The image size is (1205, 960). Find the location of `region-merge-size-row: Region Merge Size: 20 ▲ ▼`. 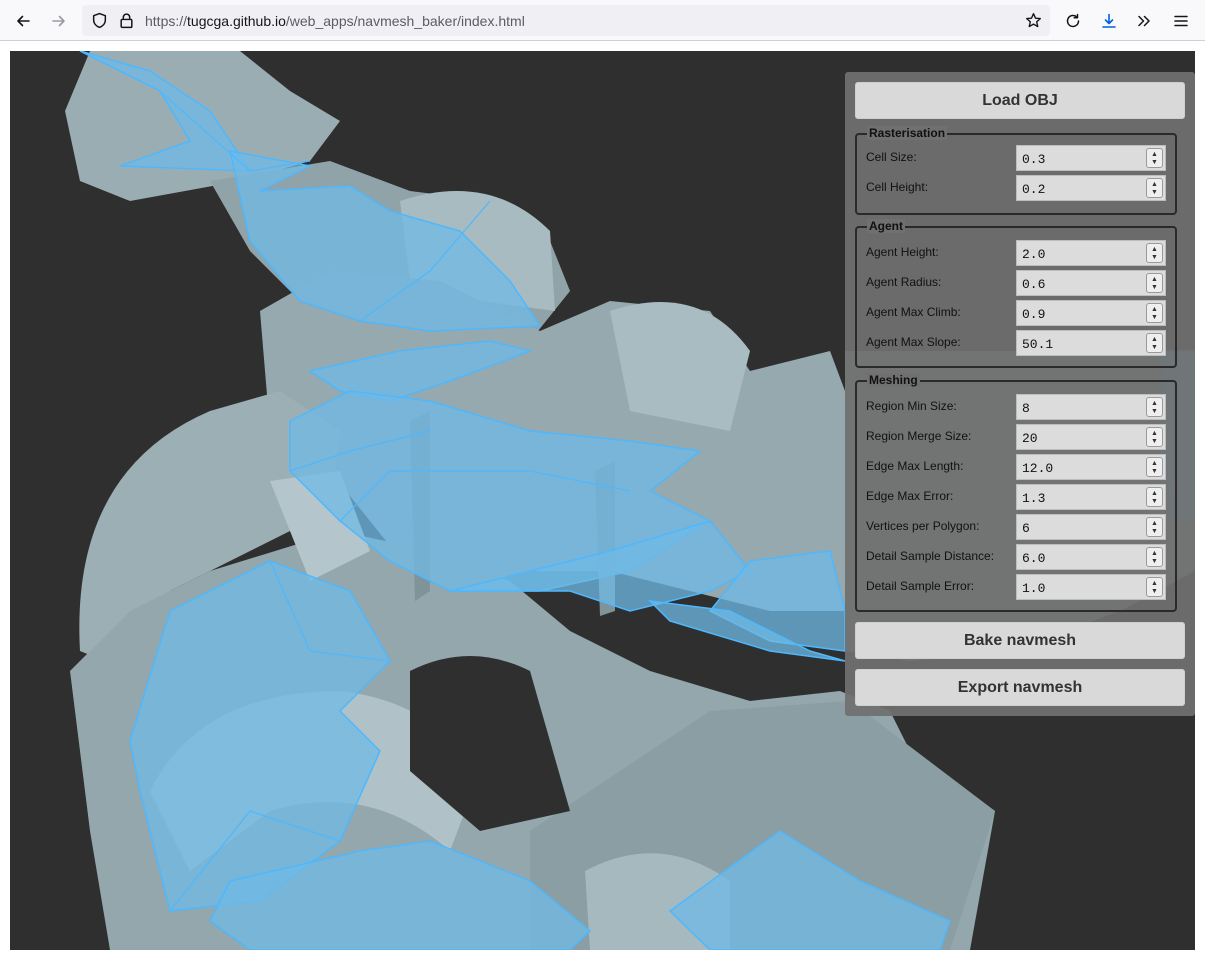

region-merge-size-row: Region Merge Size: 20 ▲ ▼ is located at coordinates (1016, 437).